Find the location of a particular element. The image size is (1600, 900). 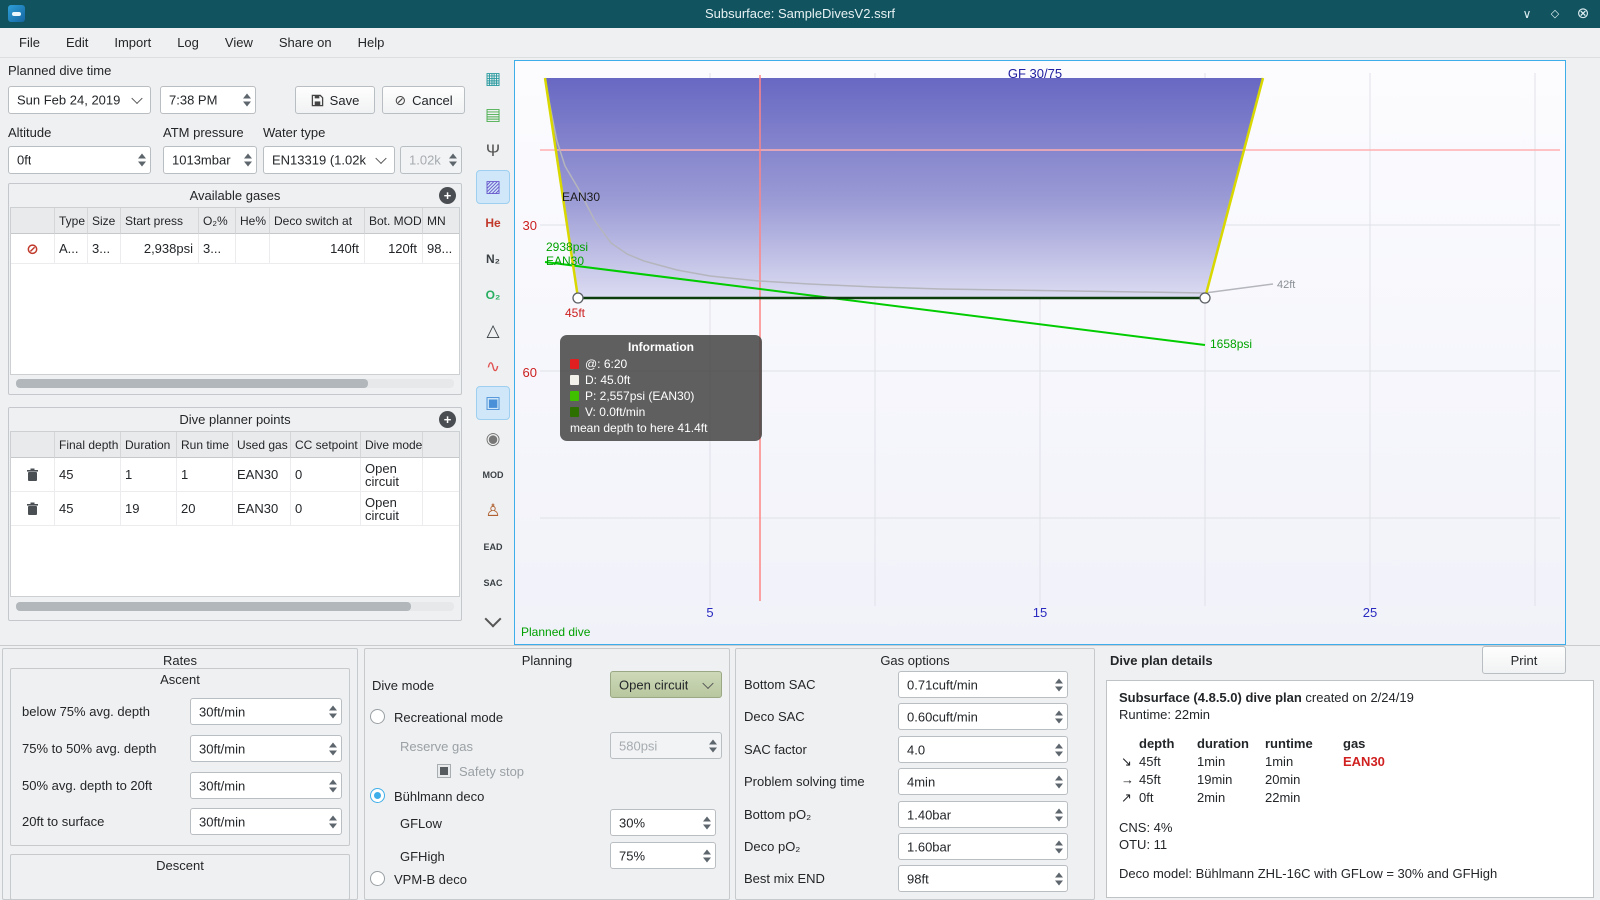

menu-view: View is located at coordinates (239, 42).